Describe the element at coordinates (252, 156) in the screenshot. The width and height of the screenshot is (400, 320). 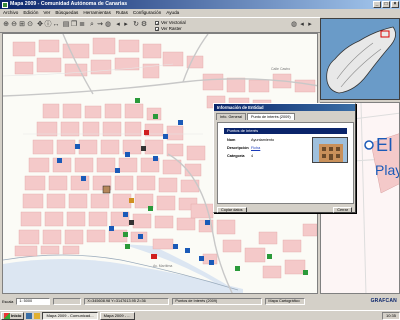
I see `row-value: 4` at that location.